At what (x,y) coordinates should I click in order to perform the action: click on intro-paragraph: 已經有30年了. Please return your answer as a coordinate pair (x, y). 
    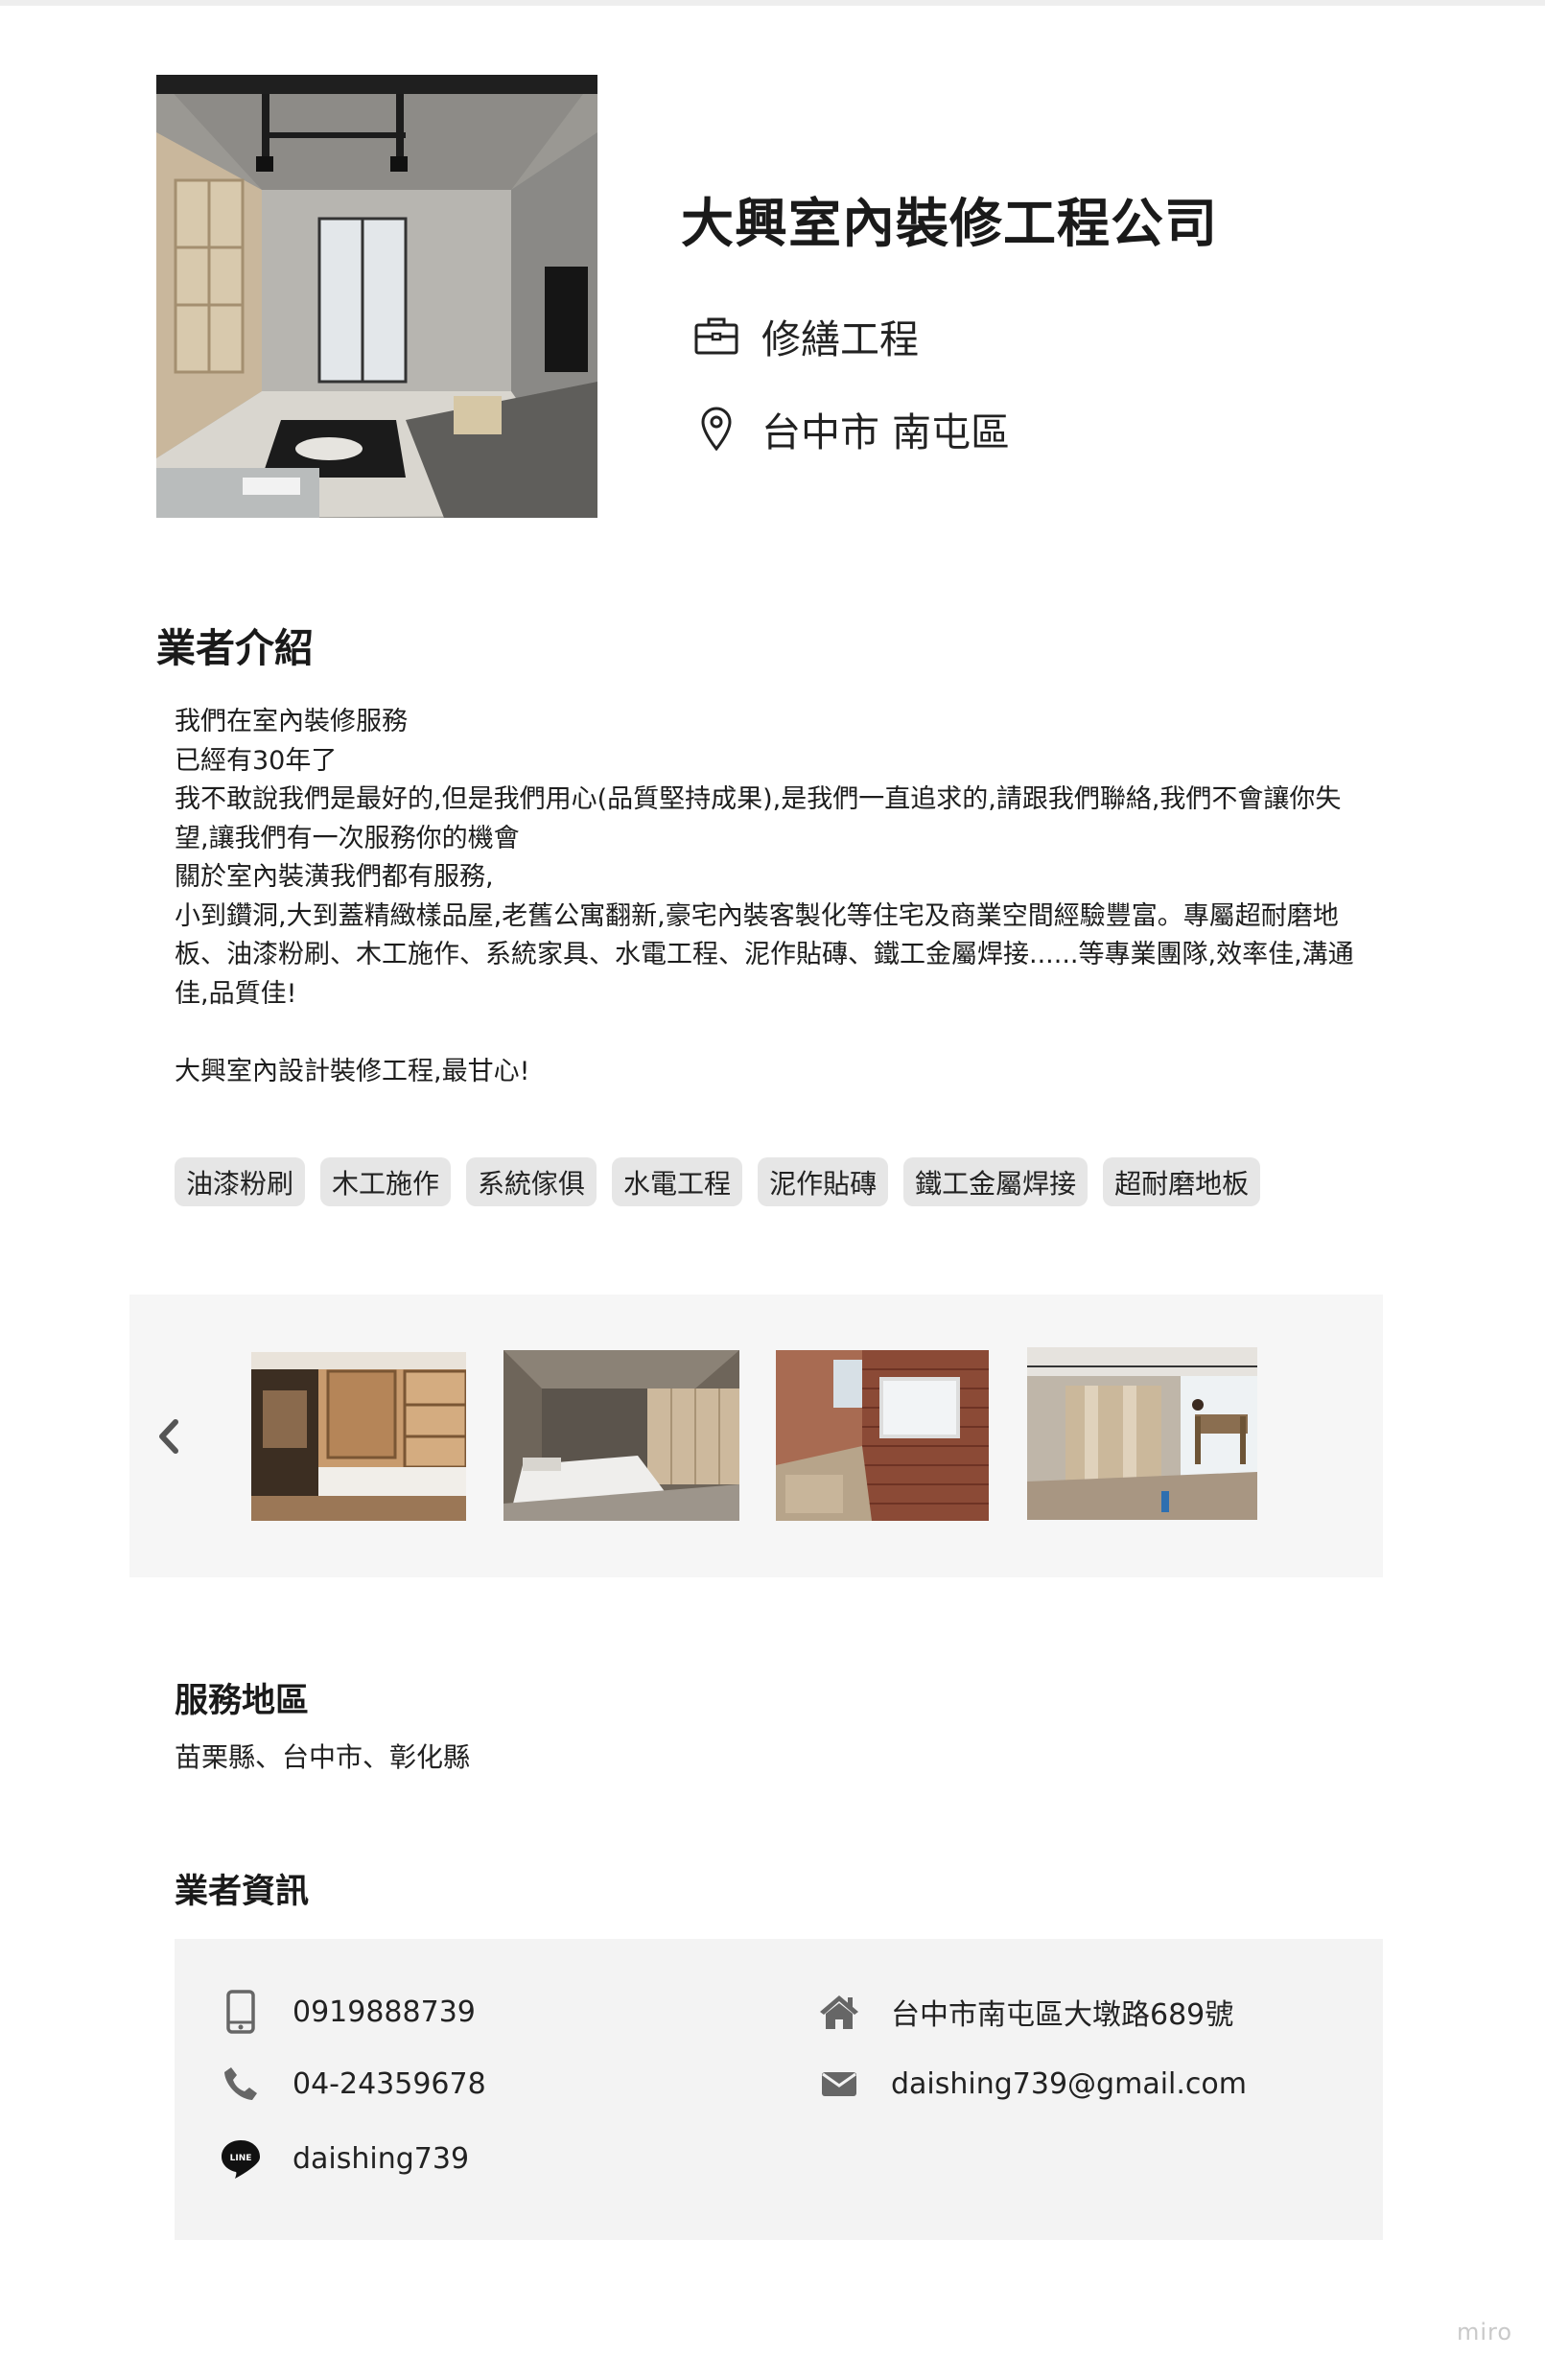
    Looking at the image, I should click on (256, 760).